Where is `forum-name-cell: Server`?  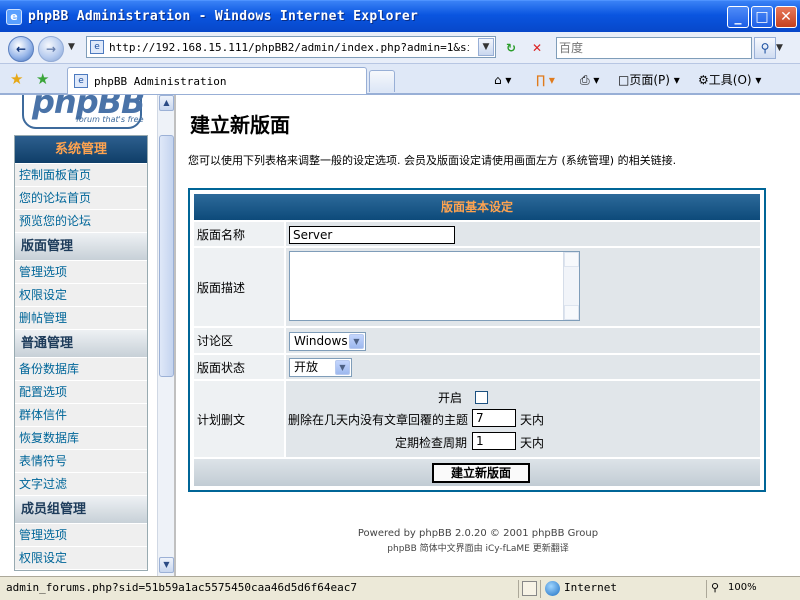
forum-name-cell: Server is located at coordinates (523, 234).